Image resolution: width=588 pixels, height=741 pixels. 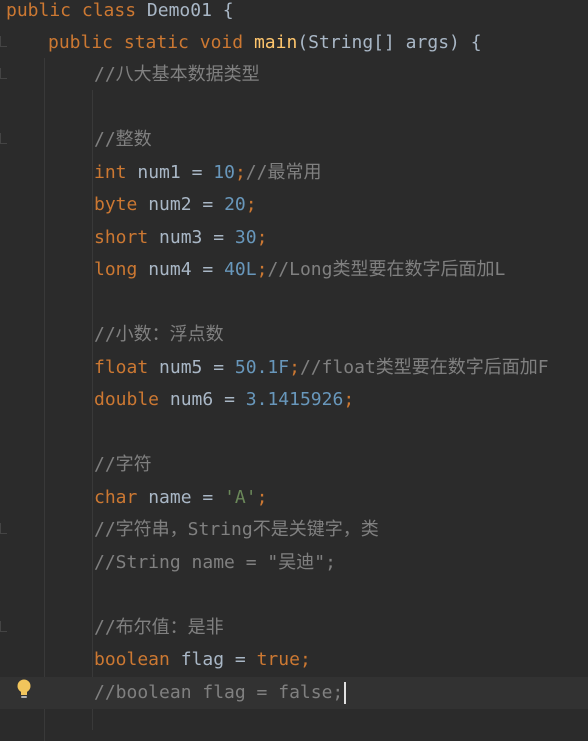 I want to click on code-line: long num4 = 40L;//Long类型要在数字后面加L, so click(x=294, y=270).